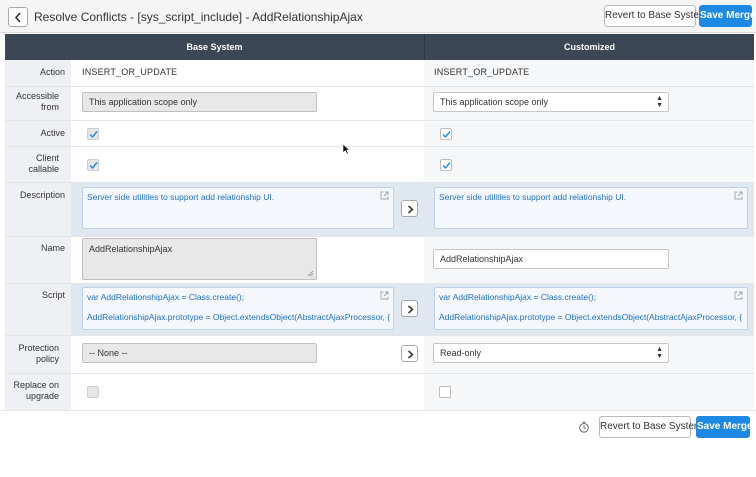  Describe the element at coordinates (52, 248) in the screenshot. I see `label-name: Name` at that location.